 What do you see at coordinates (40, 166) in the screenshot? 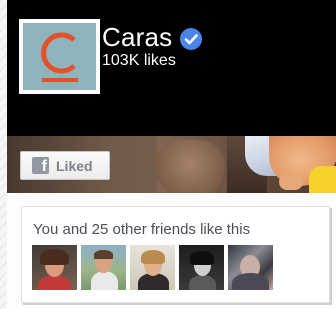
I see `facebook-f-icon: f` at bounding box center [40, 166].